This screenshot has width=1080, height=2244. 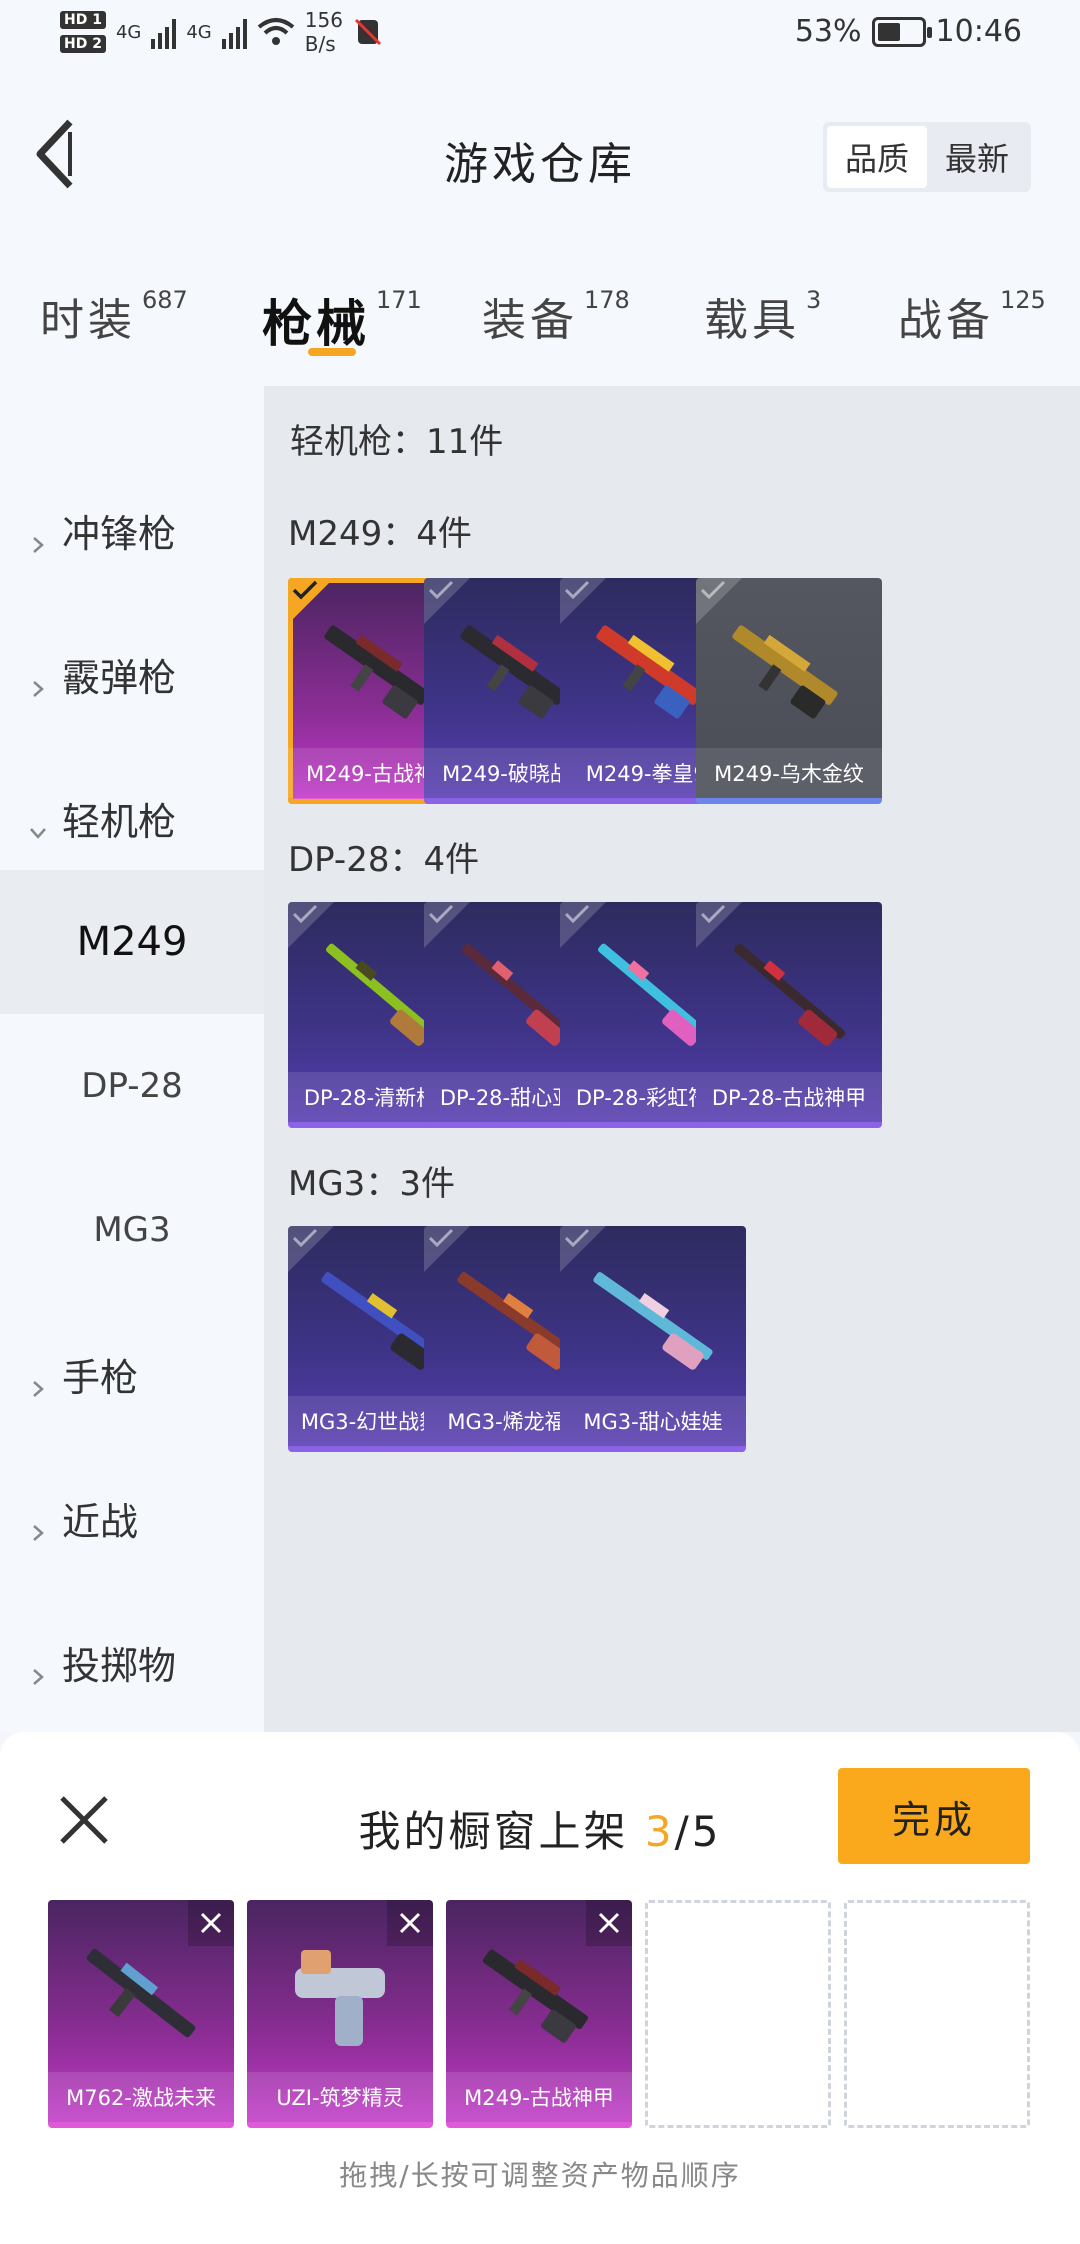 I want to click on sidebar-item-shotgun: 霰弹枪, so click(x=132, y=674).